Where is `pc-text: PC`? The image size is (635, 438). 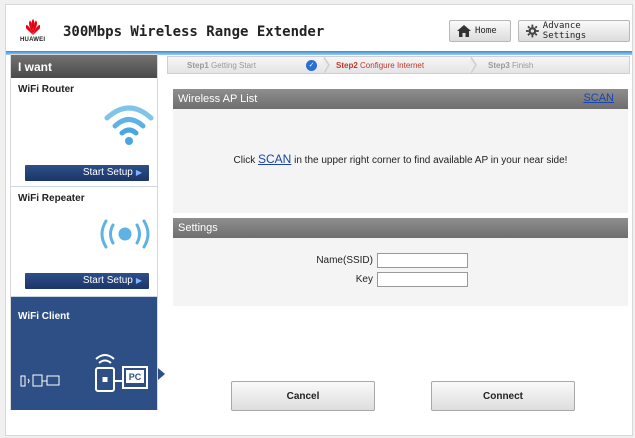 pc-text: PC is located at coordinates (135, 377).